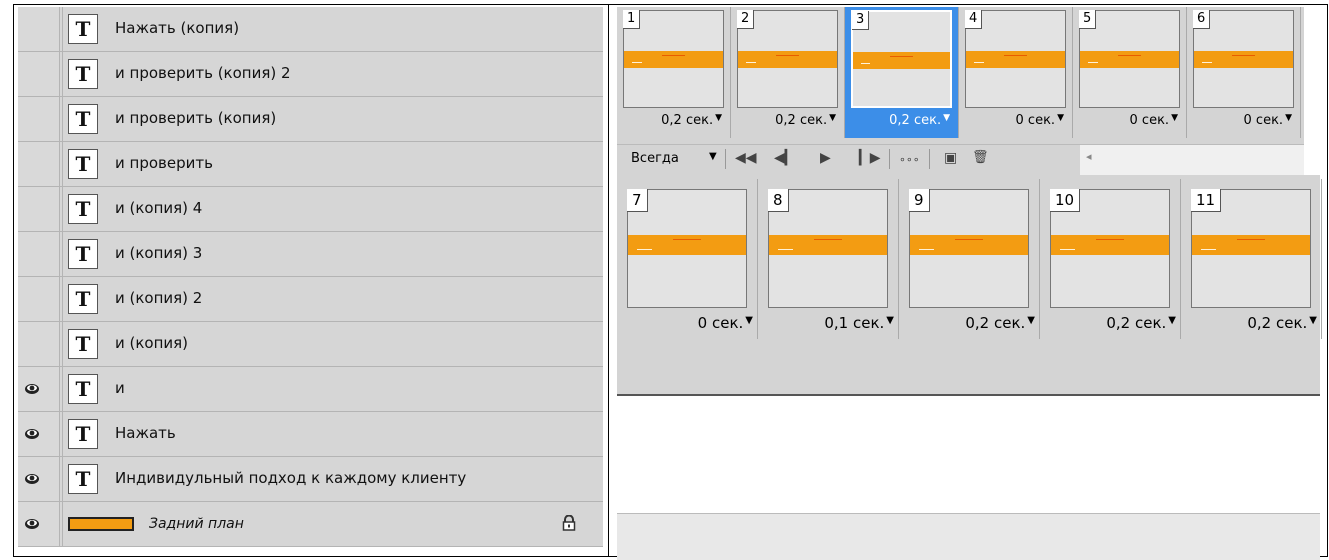  What do you see at coordinates (968, 536) in the screenshot?
I see `status-bar` at bounding box center [968, 536].